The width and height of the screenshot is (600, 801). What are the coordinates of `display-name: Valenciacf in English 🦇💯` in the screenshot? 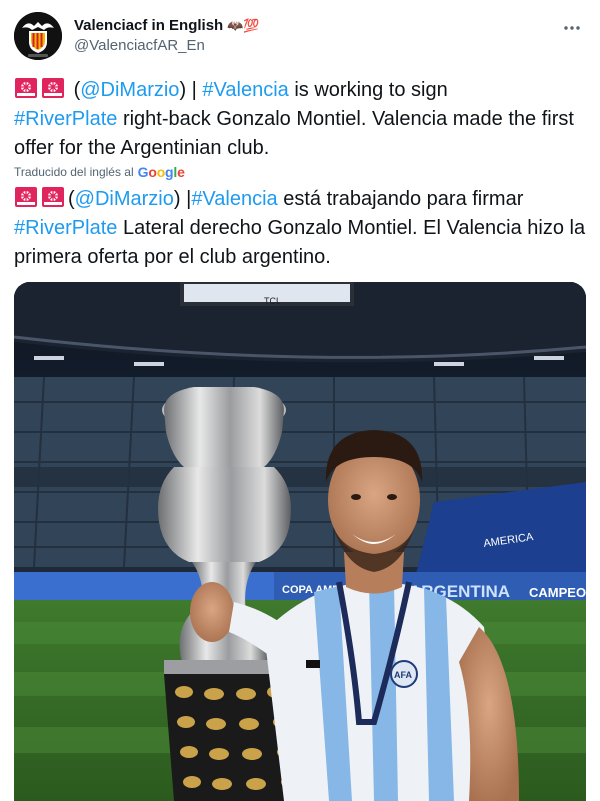 It's located at (167, 26).